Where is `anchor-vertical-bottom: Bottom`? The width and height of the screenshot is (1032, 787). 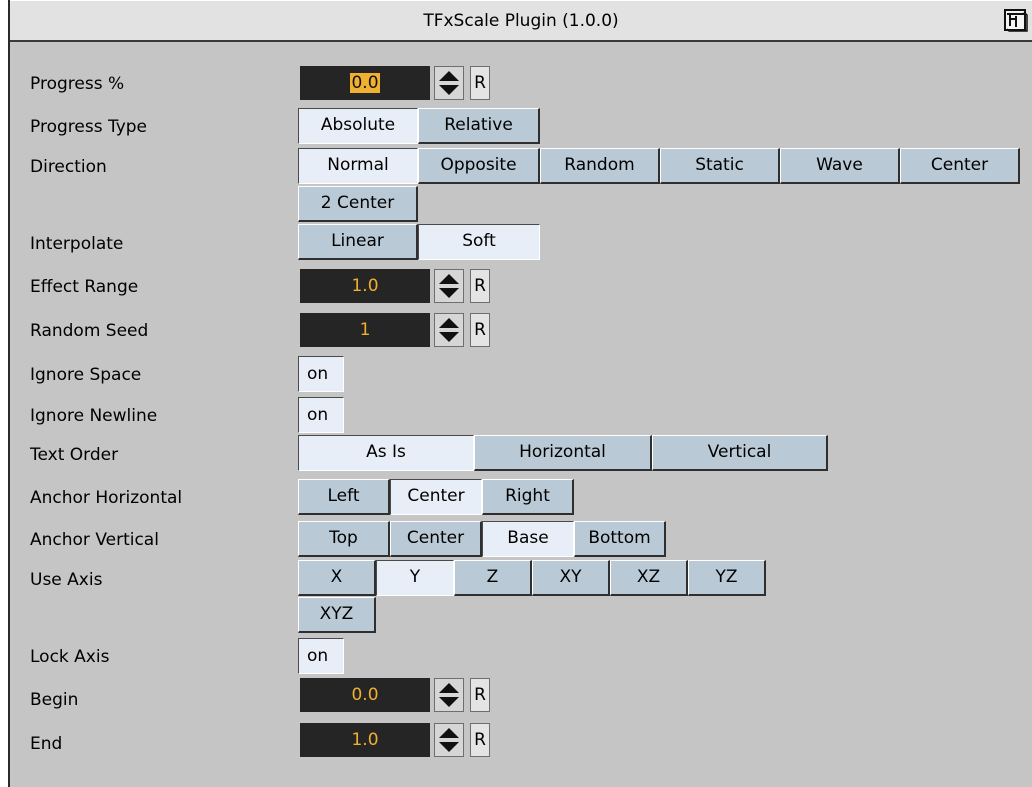
anchor-vertical-bottom: Bottom is located at coordinates (620, 539).